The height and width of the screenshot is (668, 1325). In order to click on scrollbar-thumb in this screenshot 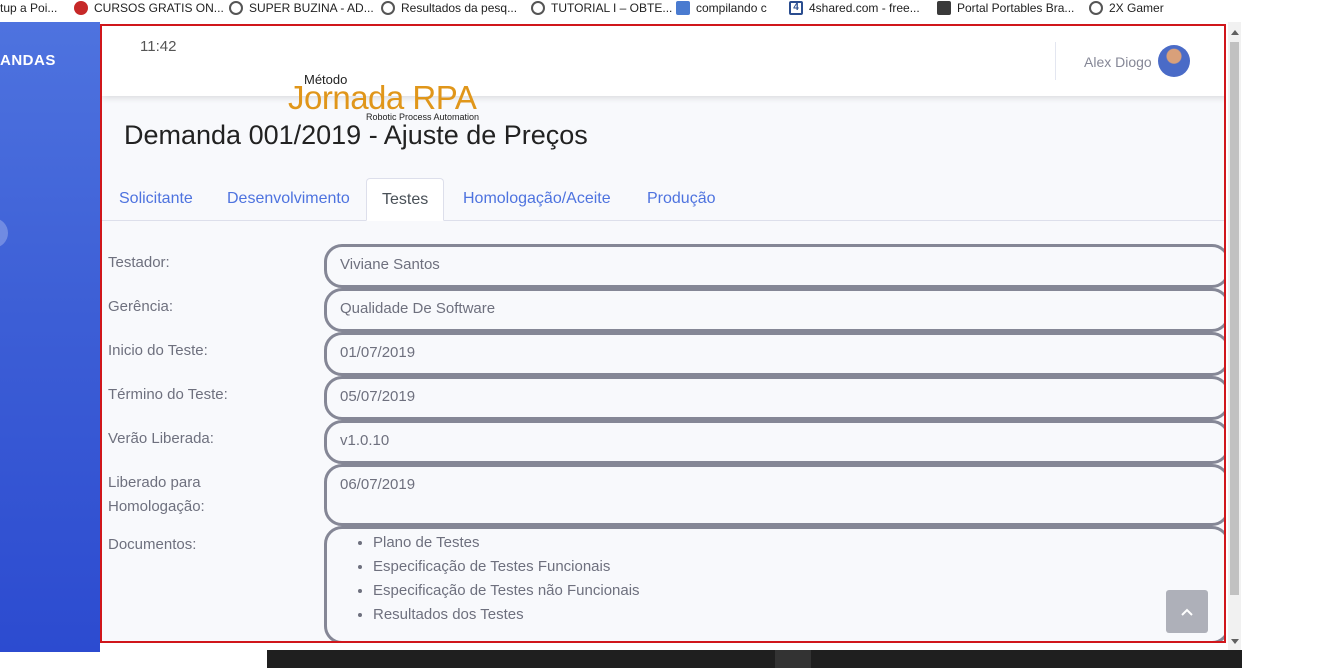, I will do `click(1234, 318)`.